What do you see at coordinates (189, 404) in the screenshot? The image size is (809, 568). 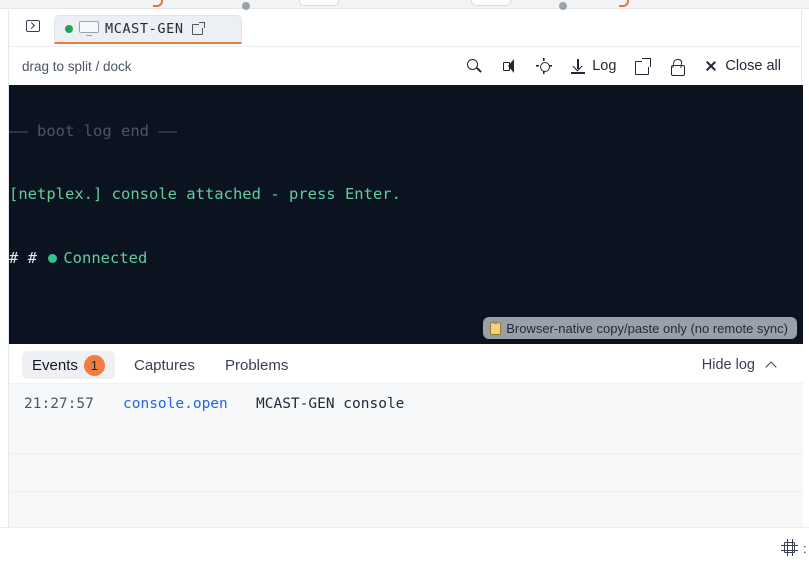 I see `log-event-link: console.open` at bounding box center [189, 404].